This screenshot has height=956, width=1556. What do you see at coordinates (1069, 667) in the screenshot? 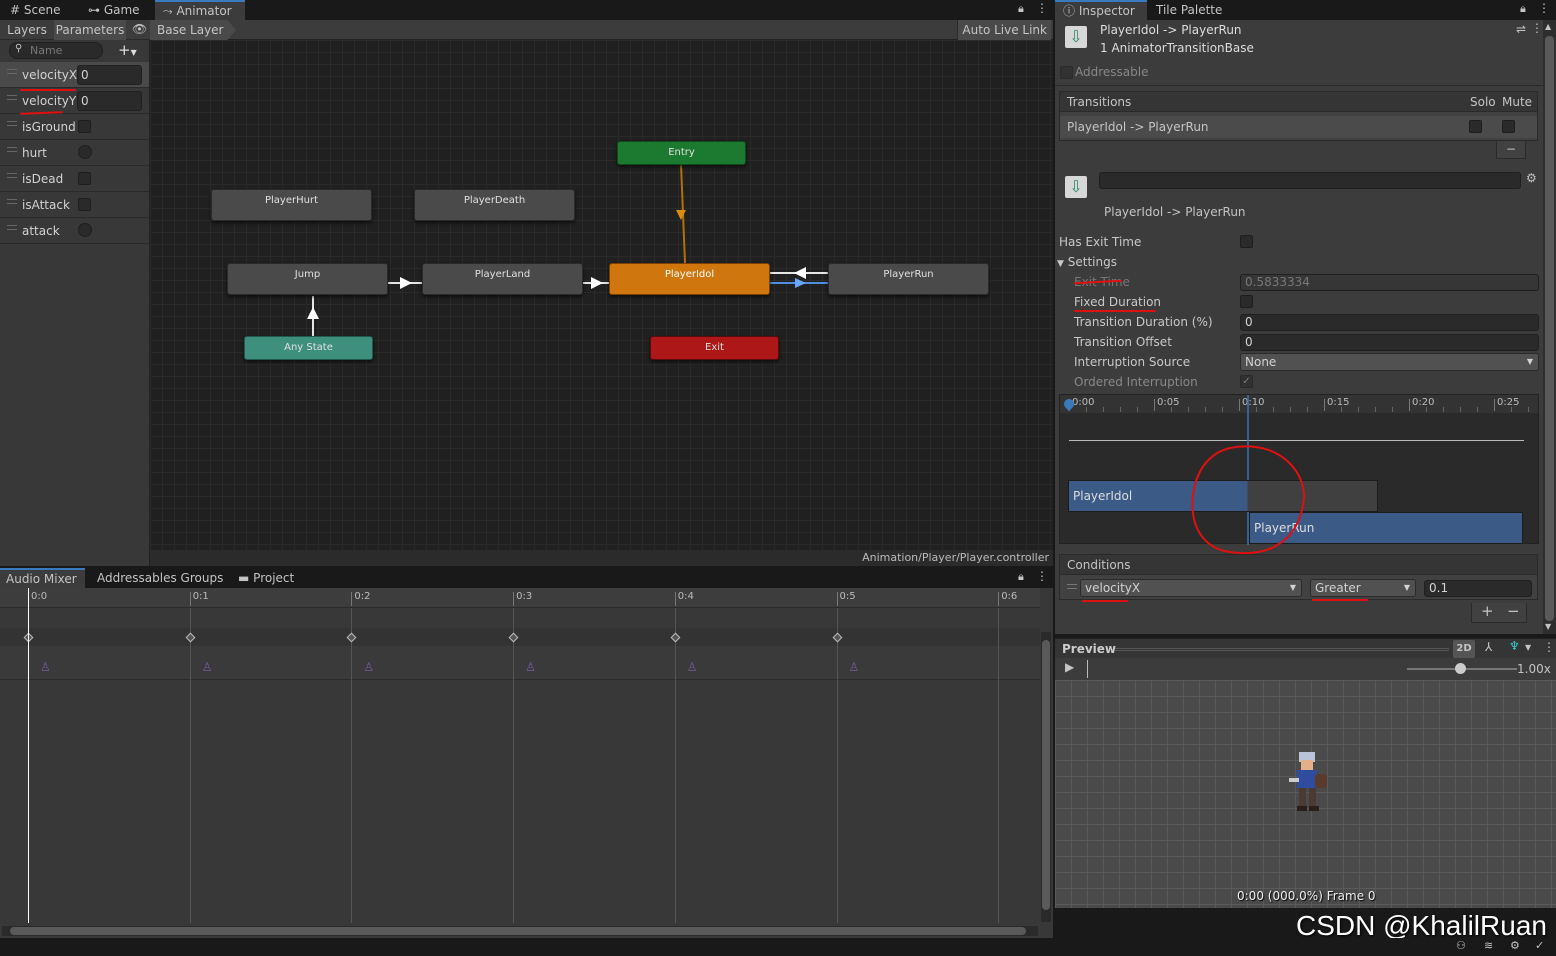
I see `play-icon: ▶` at bounding box center [1069, 667].